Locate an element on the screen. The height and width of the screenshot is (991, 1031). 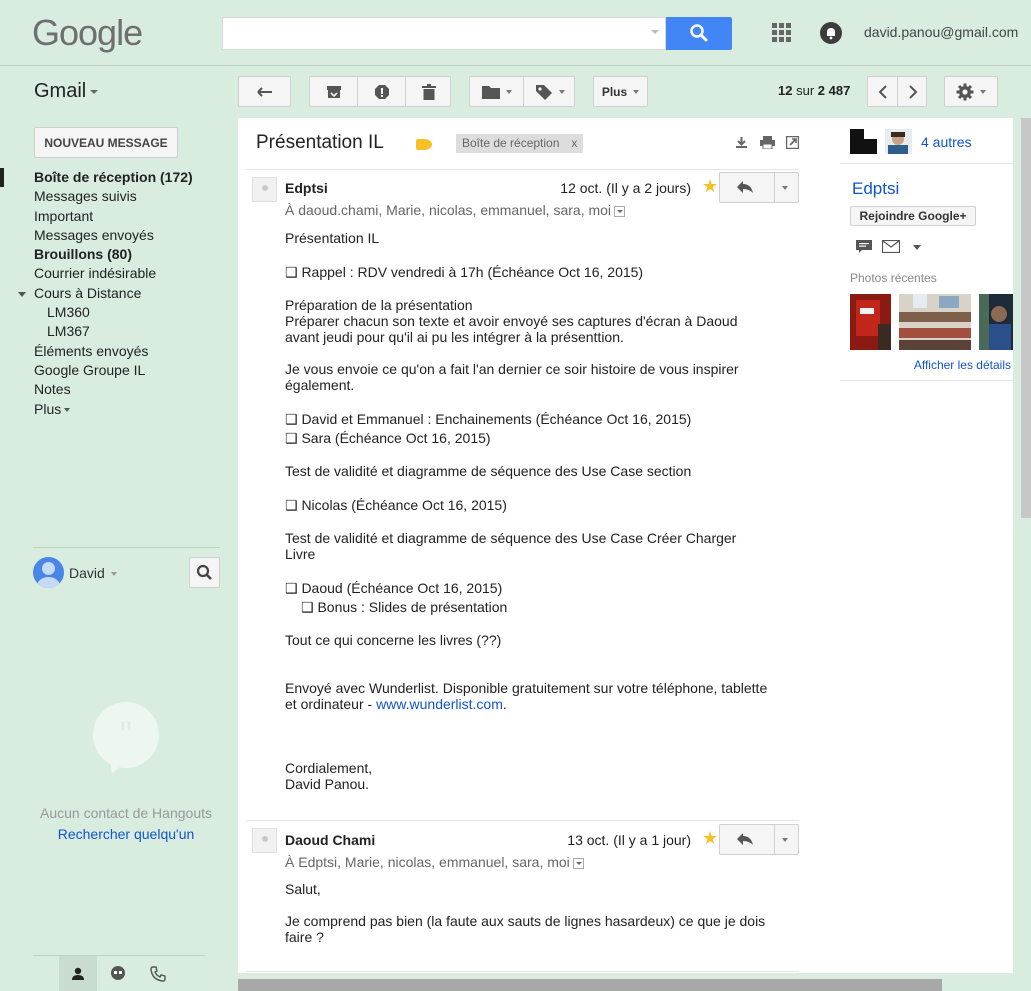
delete-button is located at coordinates (429, 91).